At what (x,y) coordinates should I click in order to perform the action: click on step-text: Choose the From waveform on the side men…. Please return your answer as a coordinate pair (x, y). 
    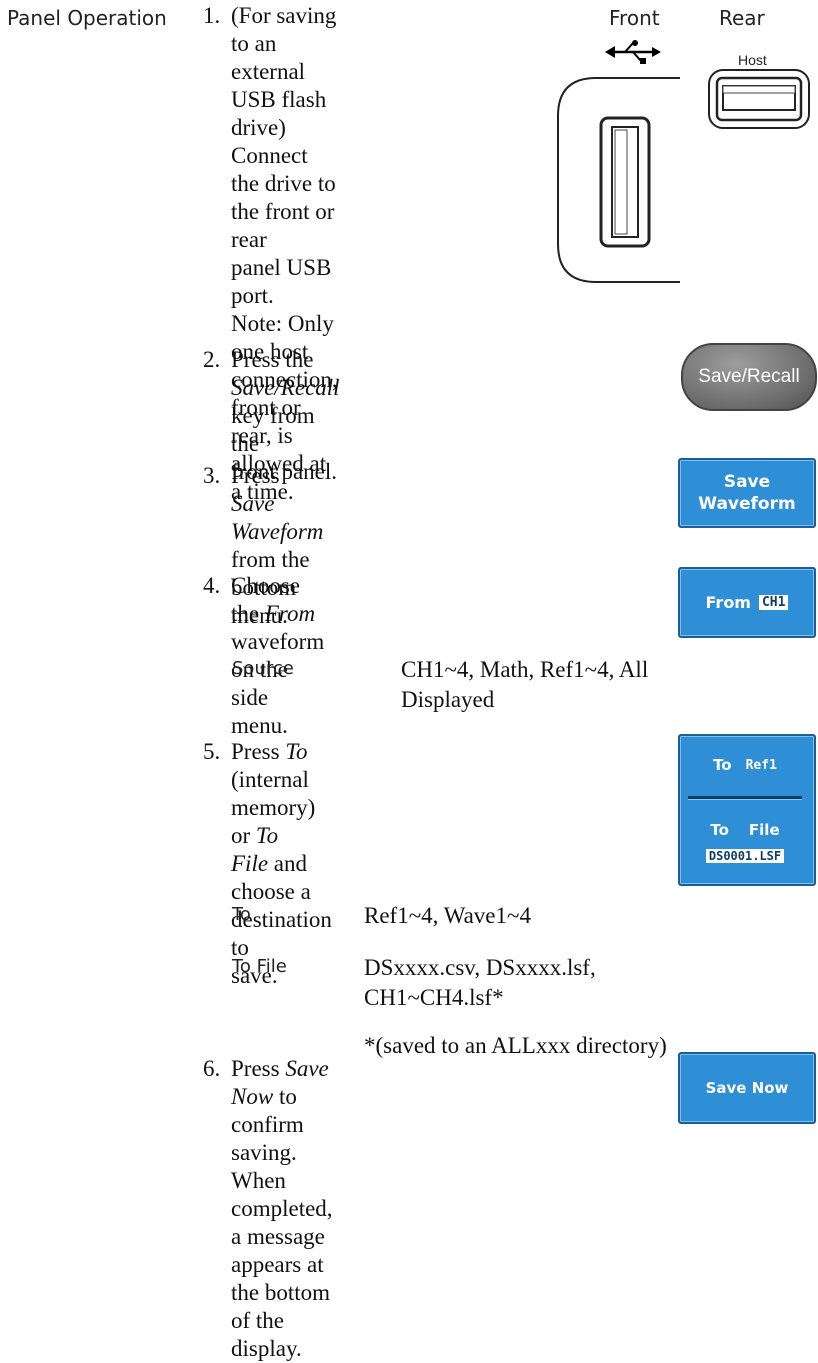
    Looking at the image, I should click on (277, 656).